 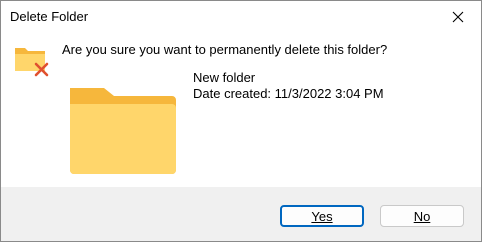 I want to click on yes-button-label: Yes, so click(x=322, y=216).